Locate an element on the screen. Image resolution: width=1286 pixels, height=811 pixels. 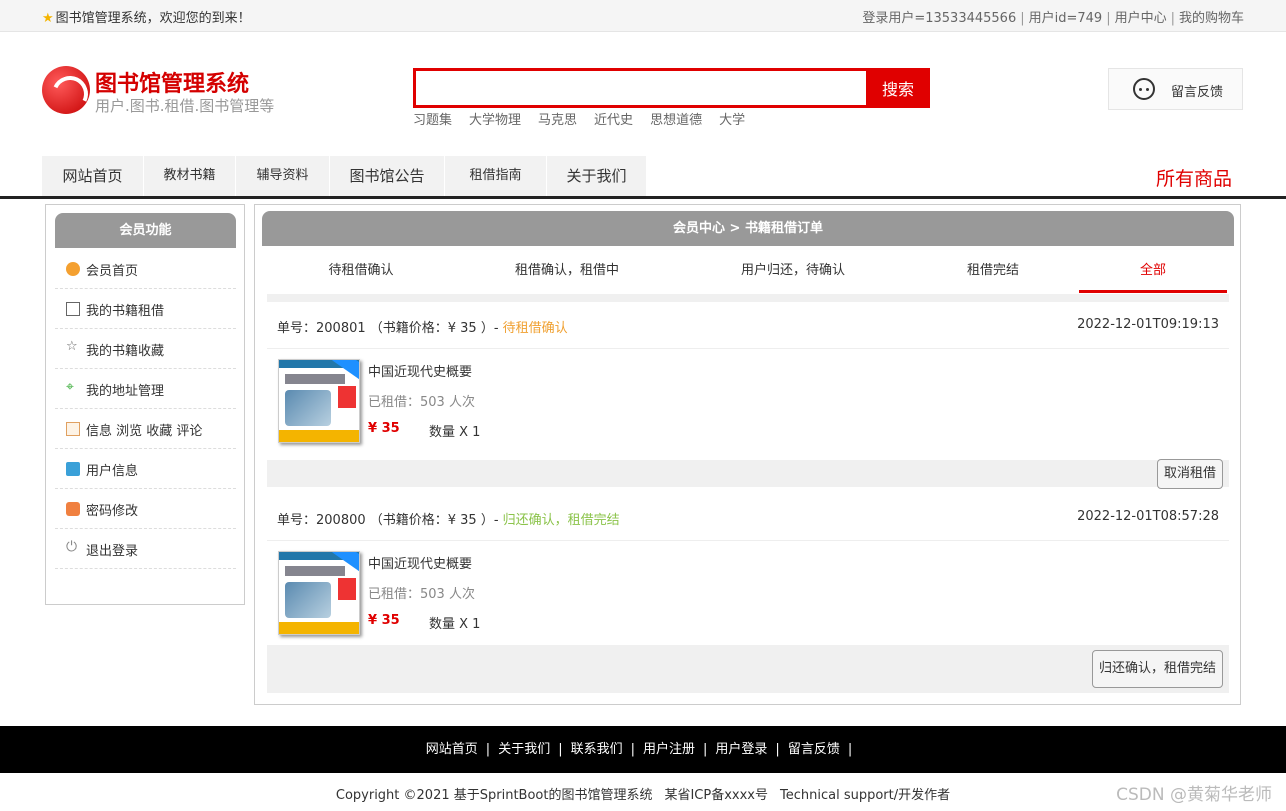
nav-tutoring: 辅导资料 is located at coordinates (283, 176).